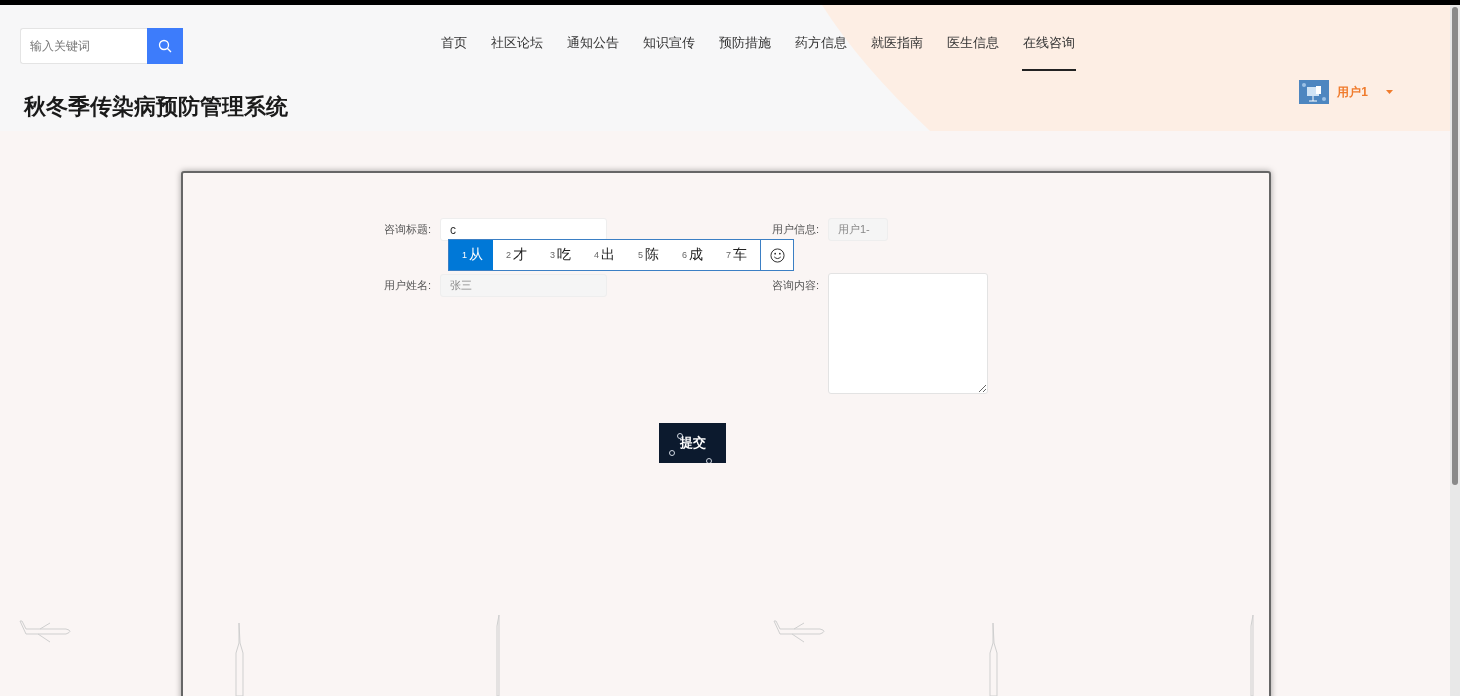 This screenshot has width=1460, height=696. Describe the element at coordinates (796, 285) in the screenshot. I see `field-label: 咨询内容:` at that location.